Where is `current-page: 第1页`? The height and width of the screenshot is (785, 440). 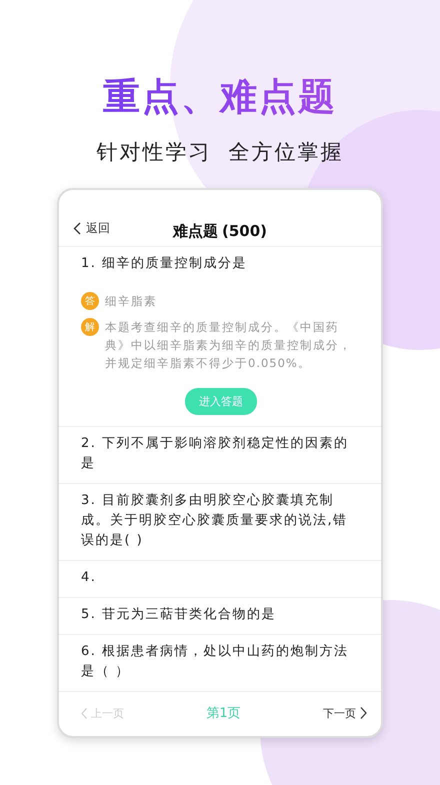
current-page: 第1页 is located at coordinates (223, 713).